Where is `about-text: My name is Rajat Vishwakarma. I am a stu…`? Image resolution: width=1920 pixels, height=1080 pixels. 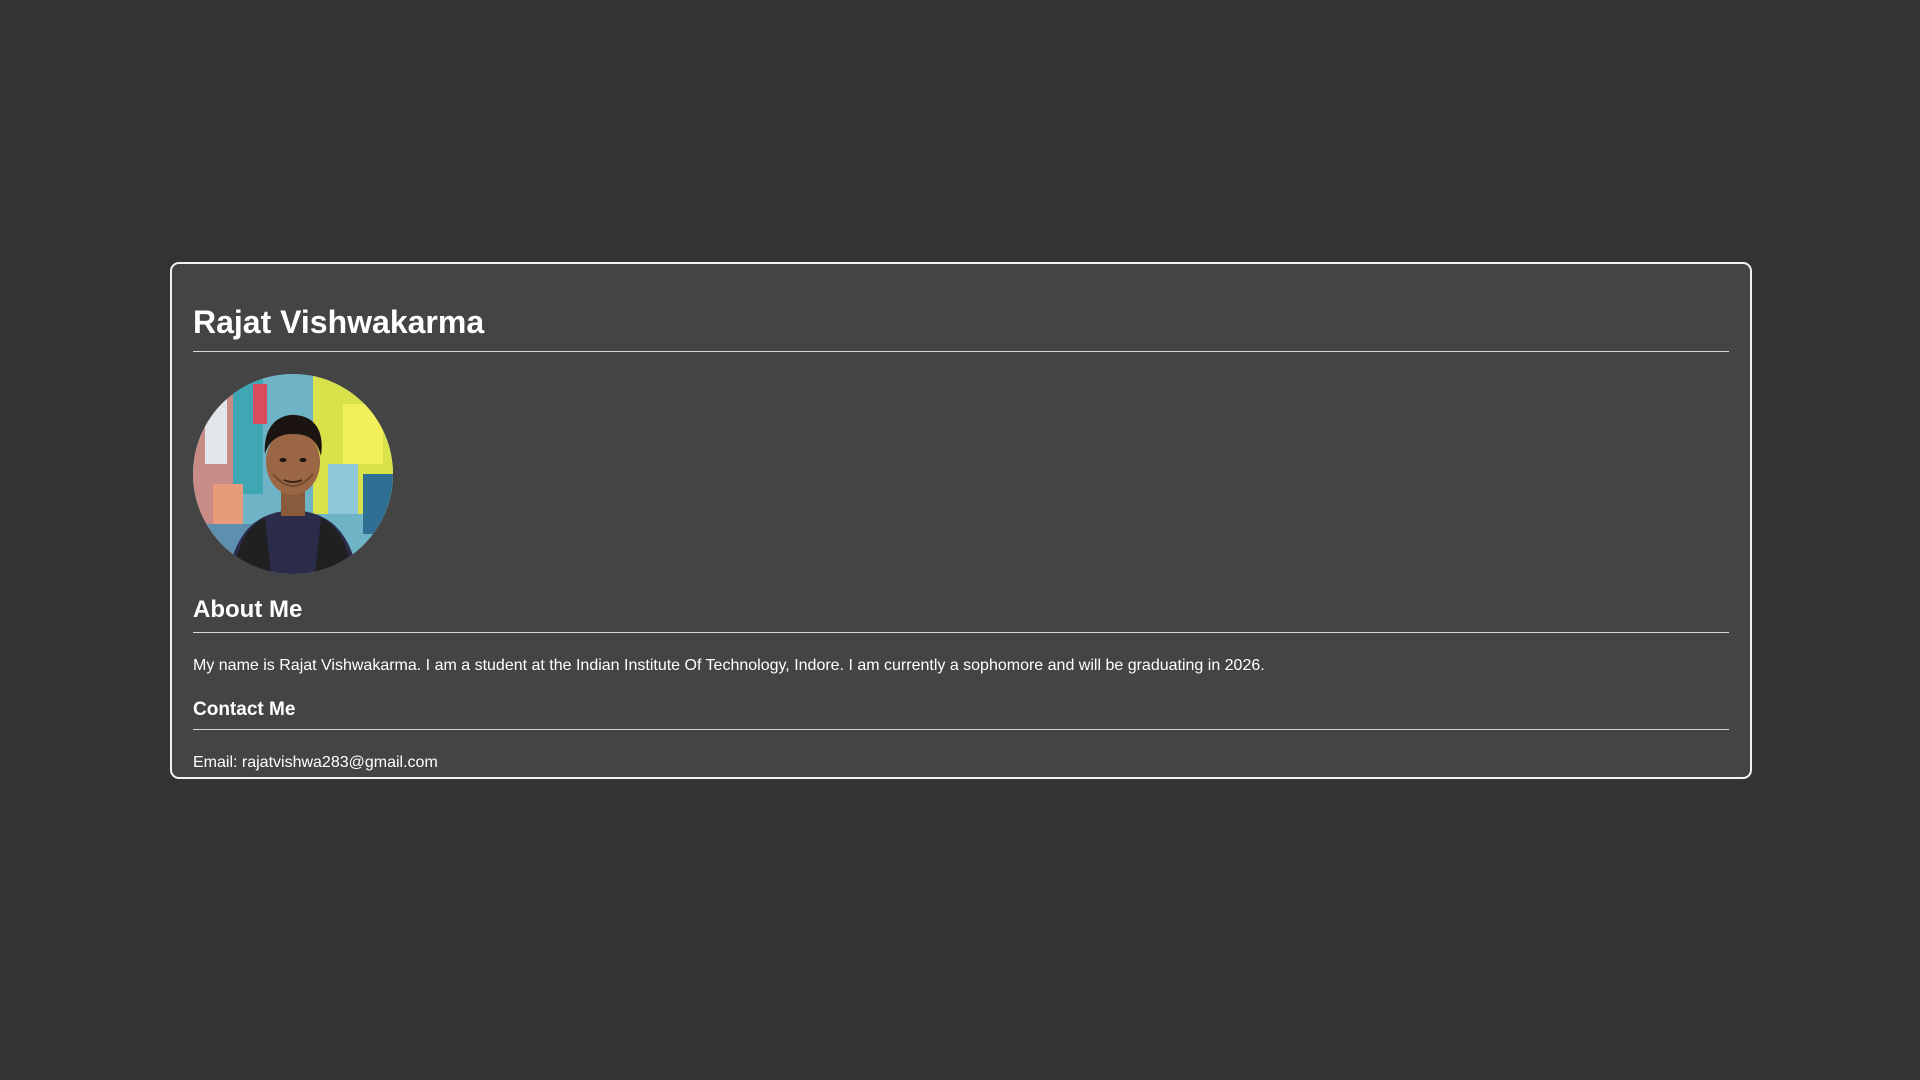
about-text: My name is Rajat Vishwakarma. I am a stu… is located at coordinates (729, 665).